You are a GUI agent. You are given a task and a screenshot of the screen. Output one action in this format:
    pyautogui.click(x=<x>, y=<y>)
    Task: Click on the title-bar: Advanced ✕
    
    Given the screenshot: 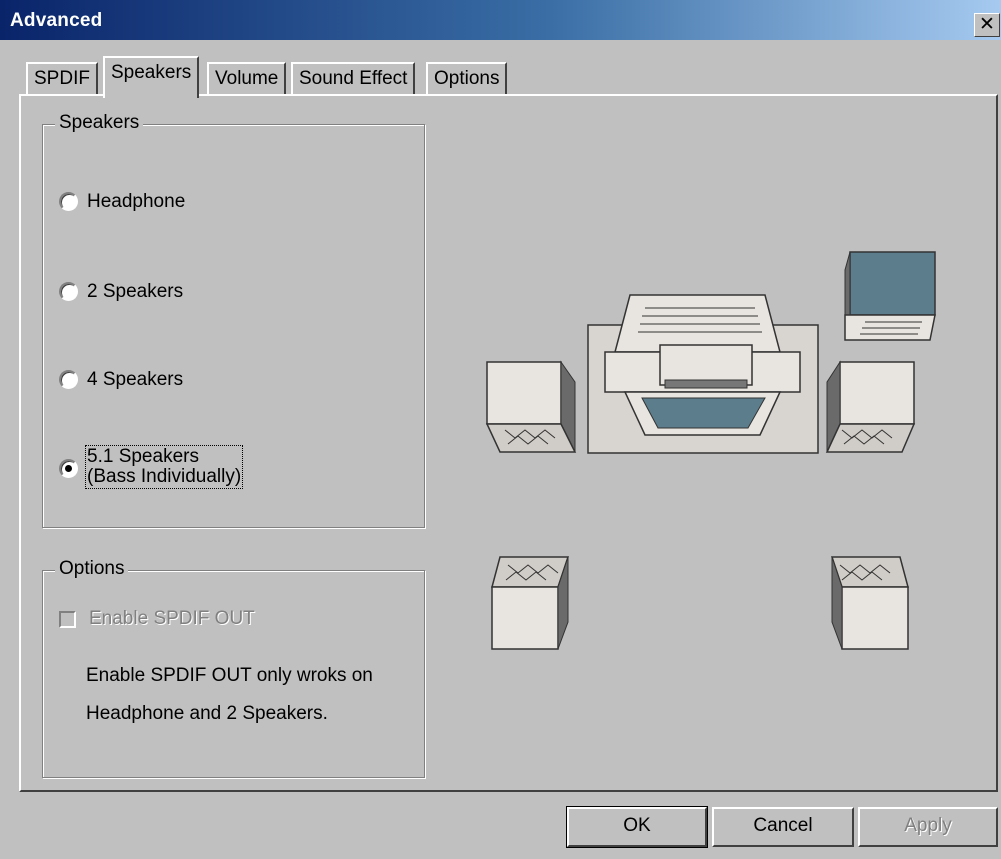 What is the action you would take?
    pyautogui.click(x=500, y=20)
    